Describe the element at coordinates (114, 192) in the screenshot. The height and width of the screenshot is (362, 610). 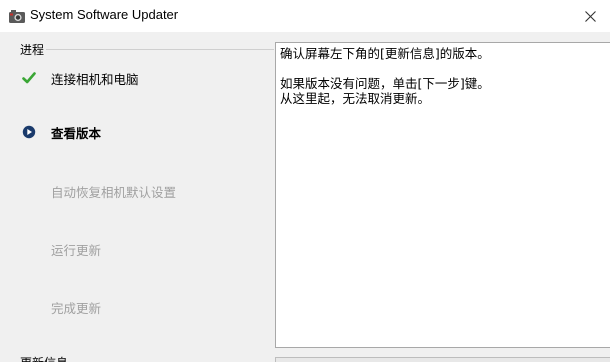
I see `step-label: 自动恢复相机默认设置` at that location.